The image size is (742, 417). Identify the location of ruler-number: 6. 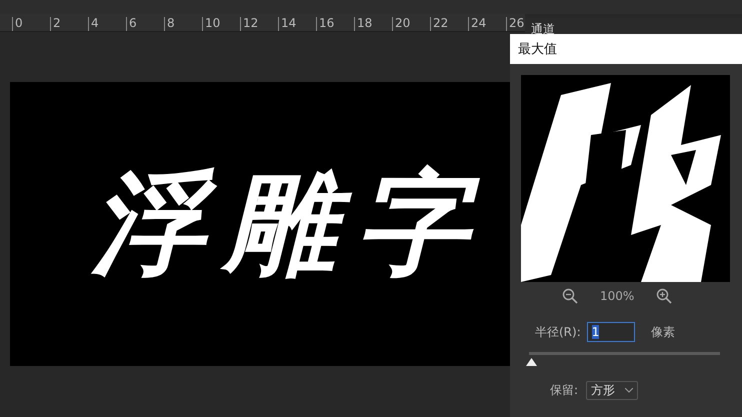
(132, 23).